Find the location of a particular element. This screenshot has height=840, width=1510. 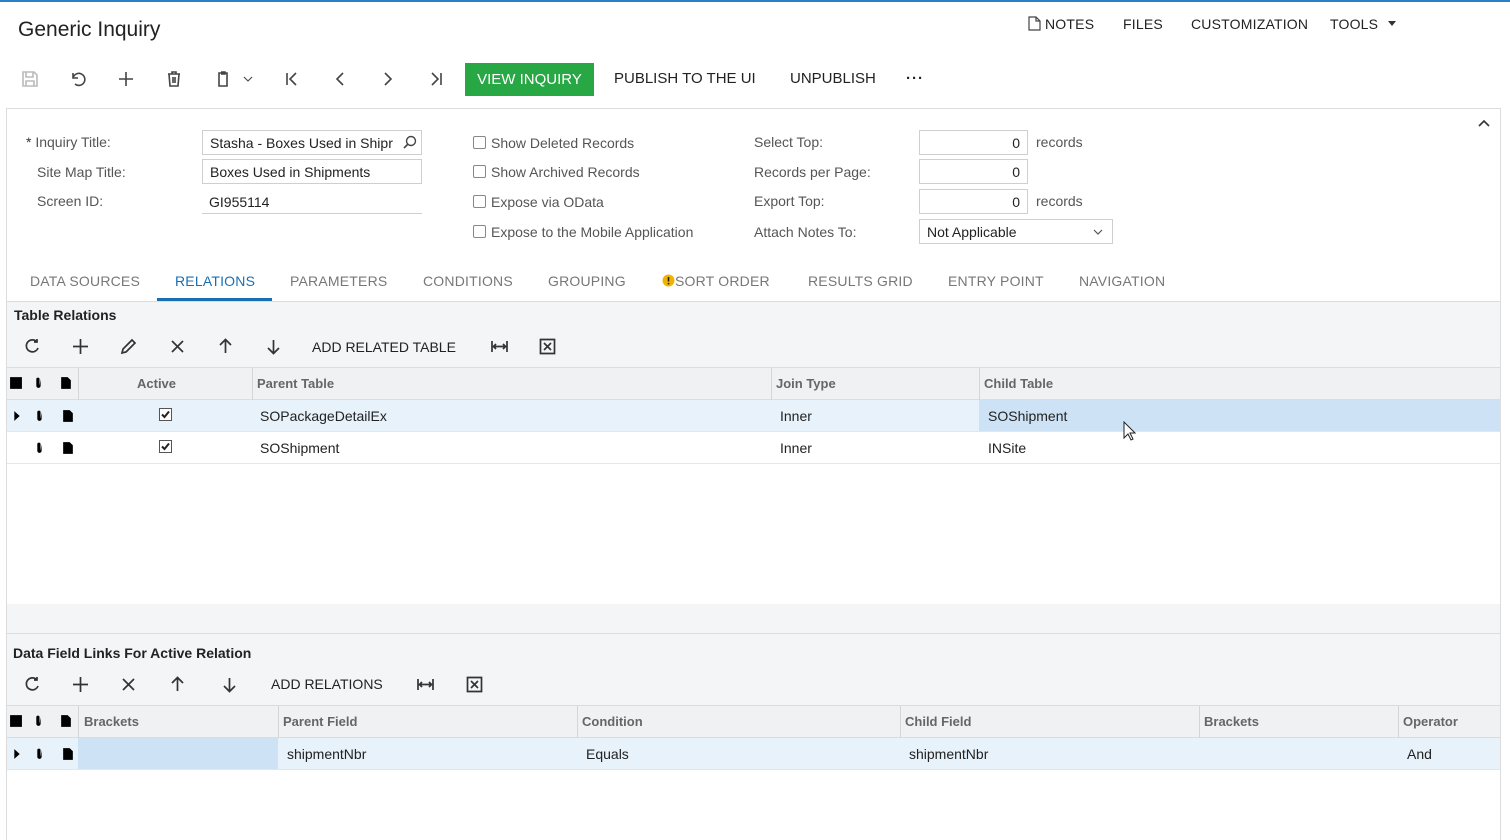

table-row: shipmentNbr Equals shipmentNbr And is located at coordinates (753, 754).